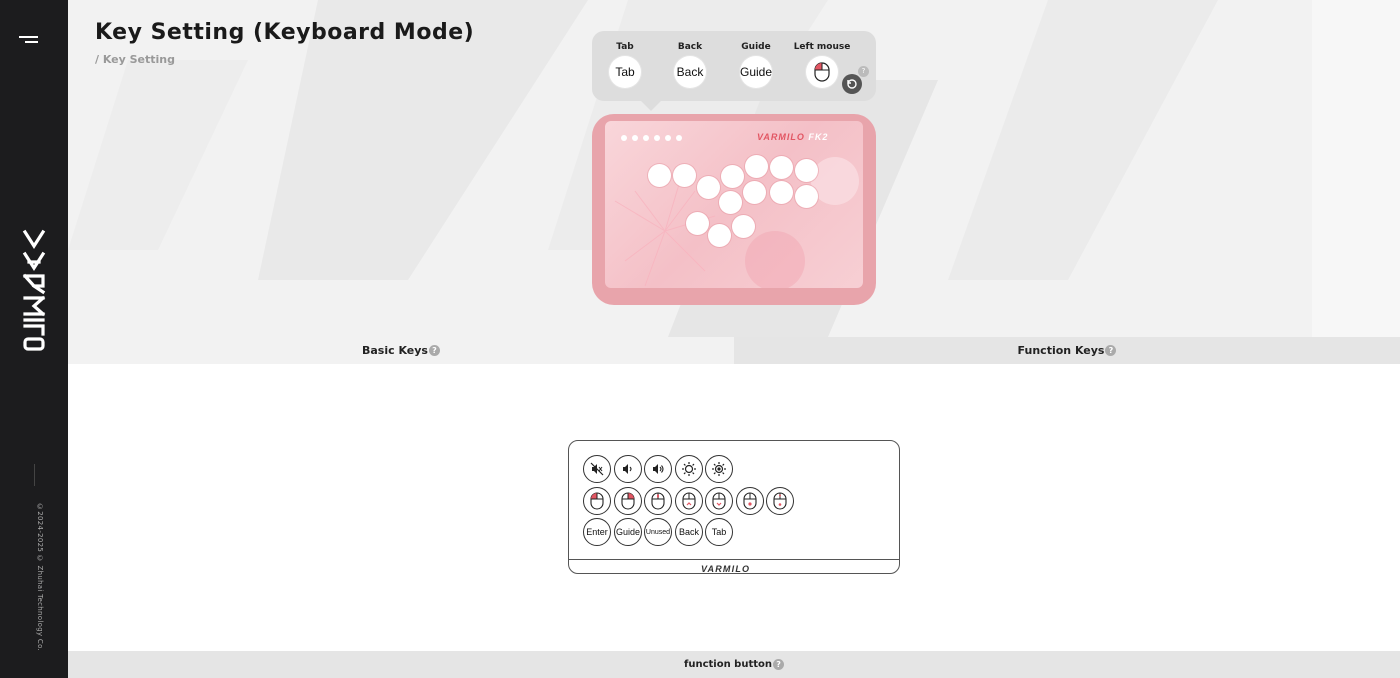  Describe the element at coordinates (750, 501) in the screenshot. I see `mouse-back-icon` at that location.